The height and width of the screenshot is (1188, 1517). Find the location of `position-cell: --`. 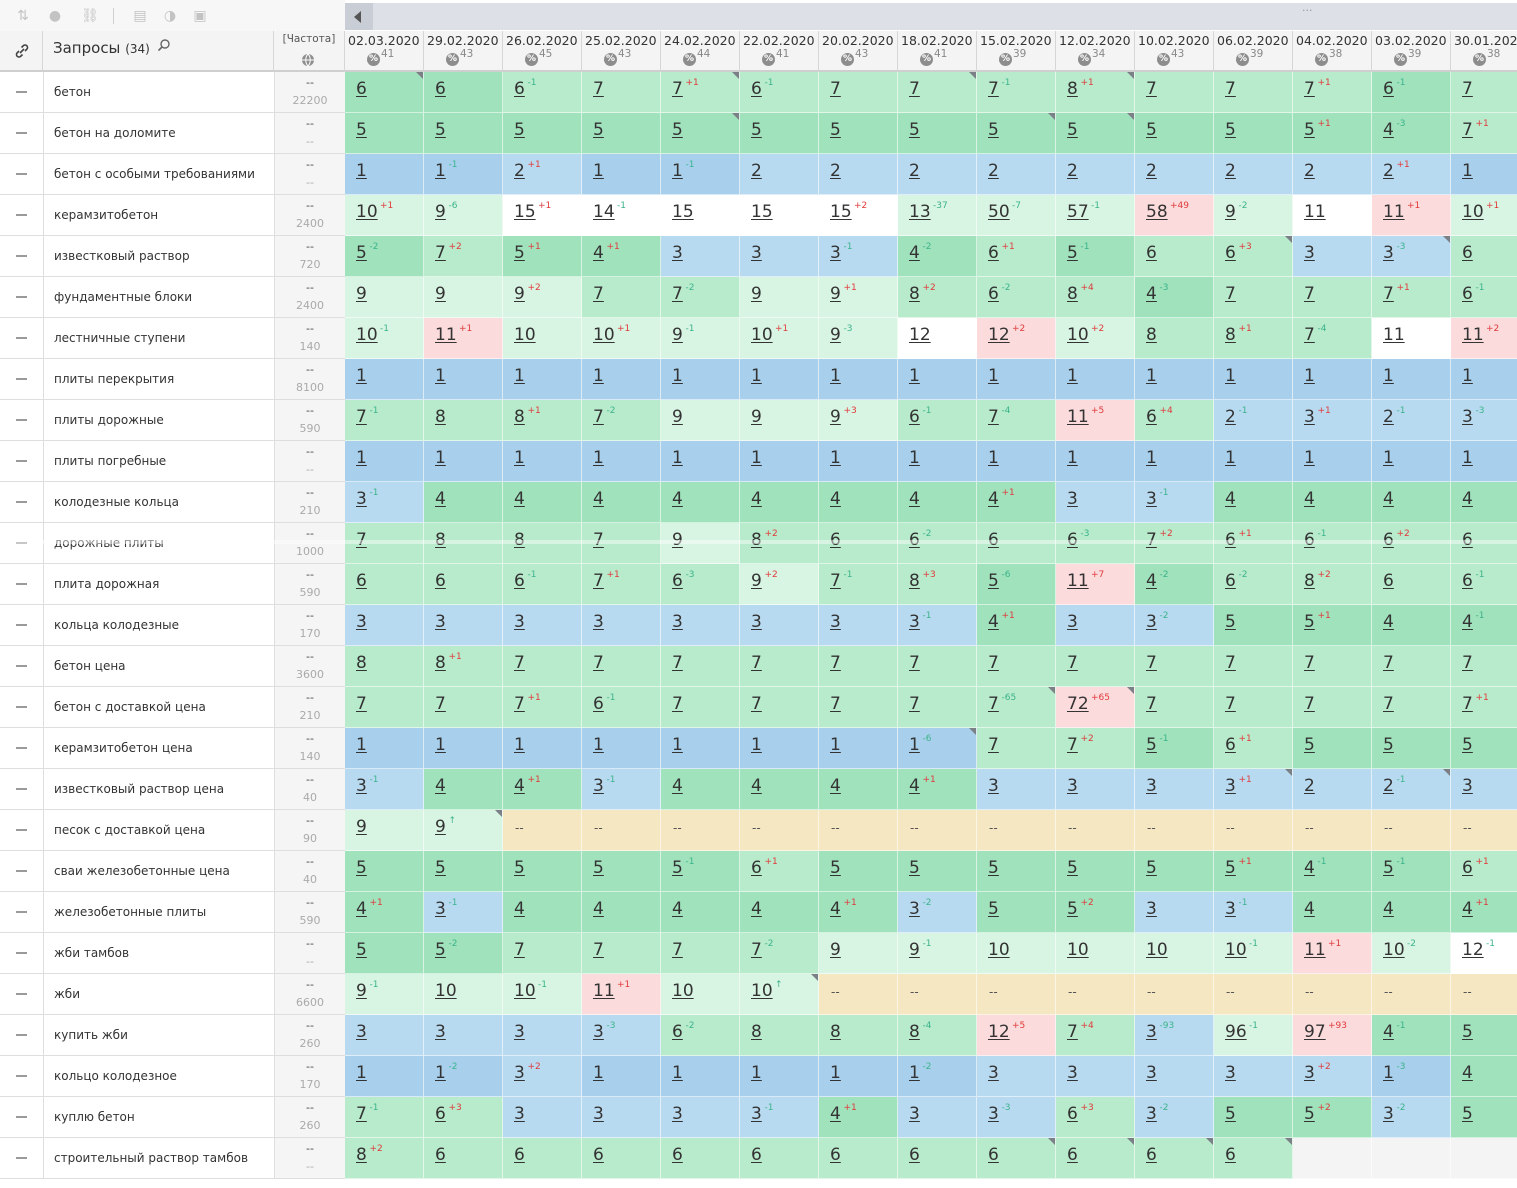

position-cell: -- is located at coordinates (1332, 830).